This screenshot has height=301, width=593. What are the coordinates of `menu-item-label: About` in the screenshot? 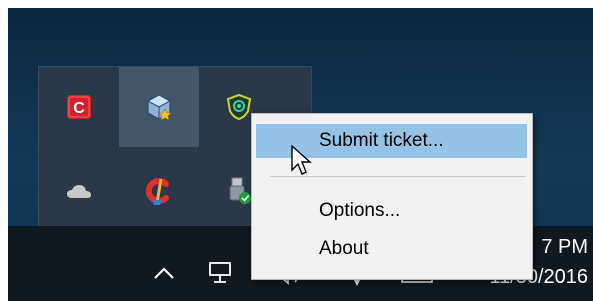 It's located at (344, 248).